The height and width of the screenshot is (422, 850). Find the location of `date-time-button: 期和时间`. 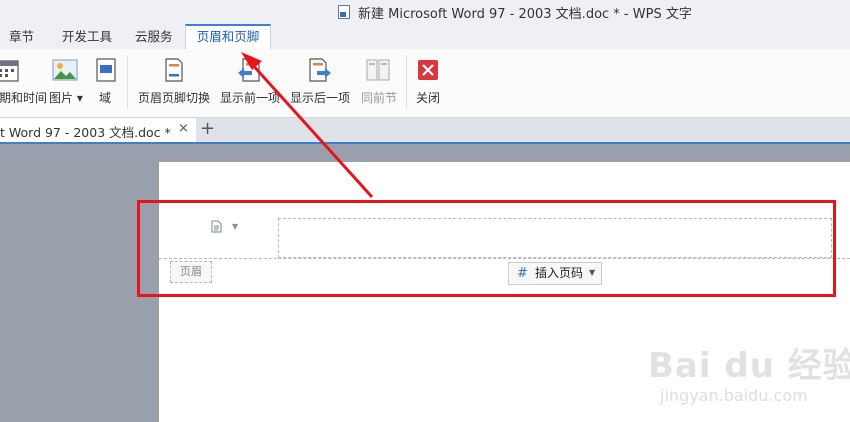

date-time-button: 期和时间 is located at coordinates (23, 83).